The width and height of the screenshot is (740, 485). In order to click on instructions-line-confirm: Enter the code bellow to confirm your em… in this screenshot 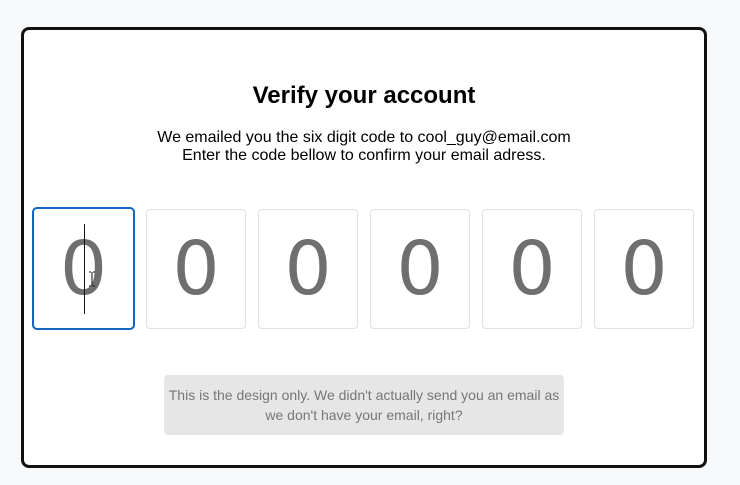, I will do `click(364, 155)`.